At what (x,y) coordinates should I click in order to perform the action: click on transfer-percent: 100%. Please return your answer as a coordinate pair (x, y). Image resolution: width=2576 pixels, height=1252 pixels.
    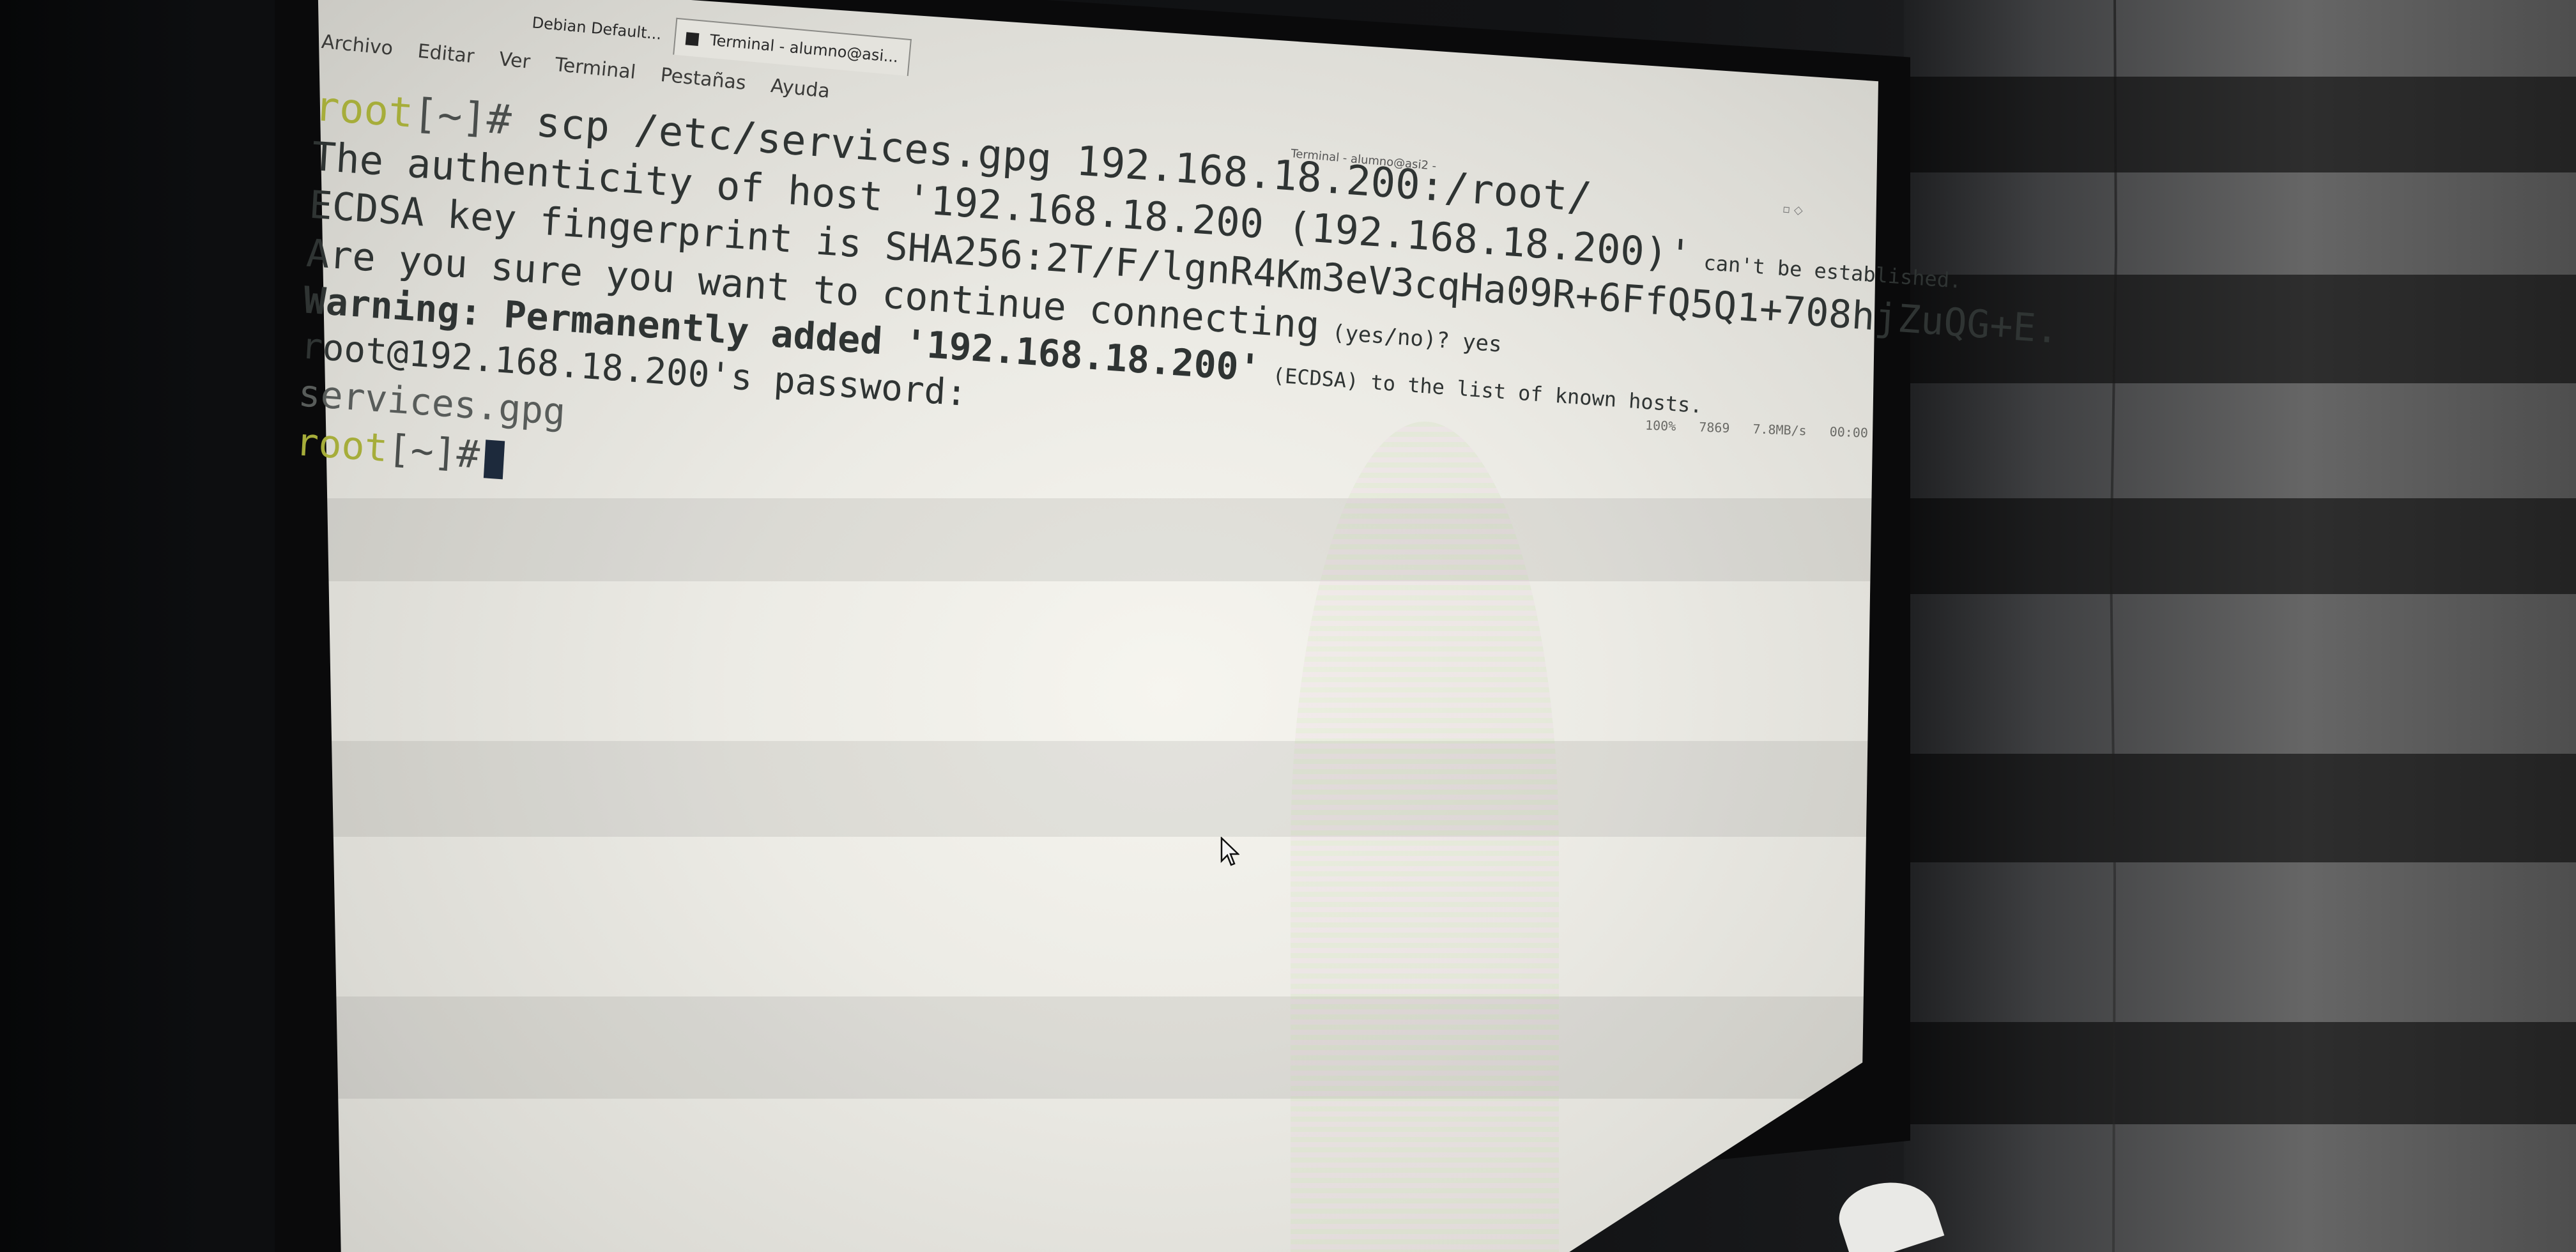
    Looking at the image, I should click on (1660, 425).